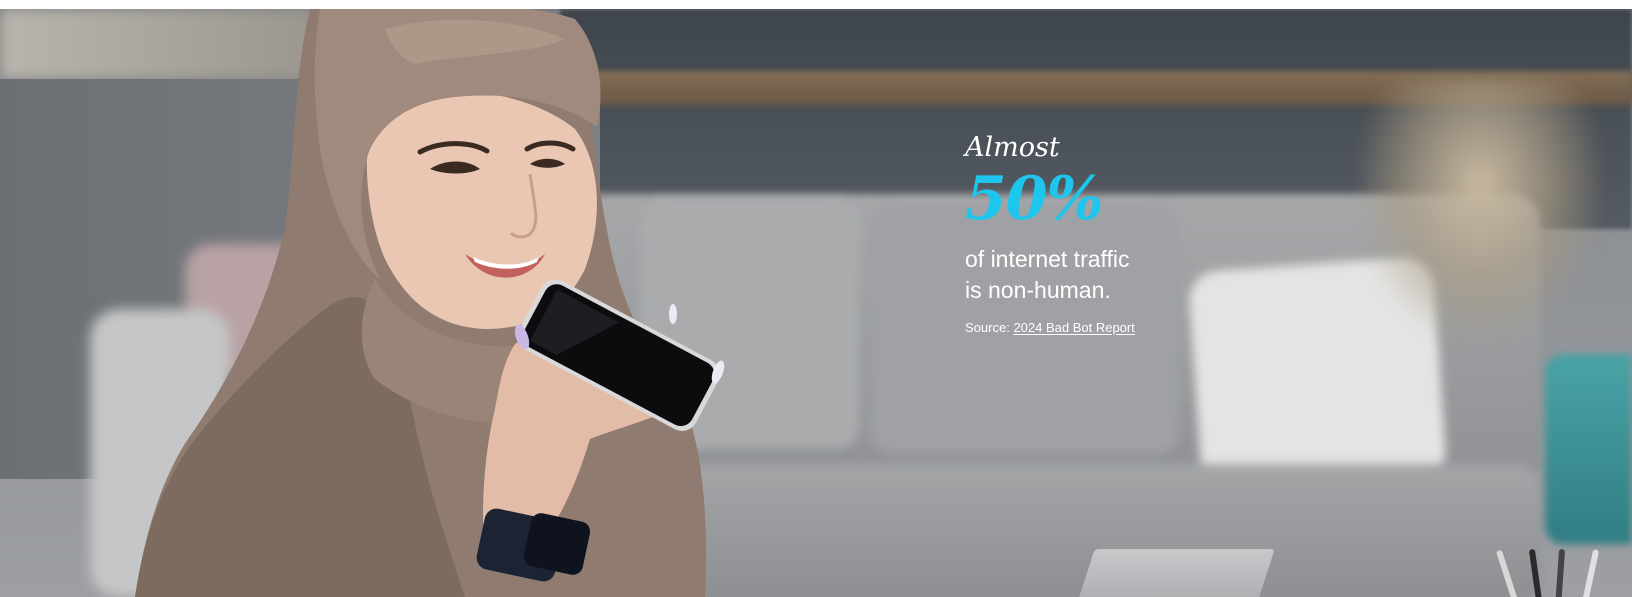 The image size is (1632, 597). Describe the element at coordinates (1175, 573) in the screenshot. I see `laptop` at that location.